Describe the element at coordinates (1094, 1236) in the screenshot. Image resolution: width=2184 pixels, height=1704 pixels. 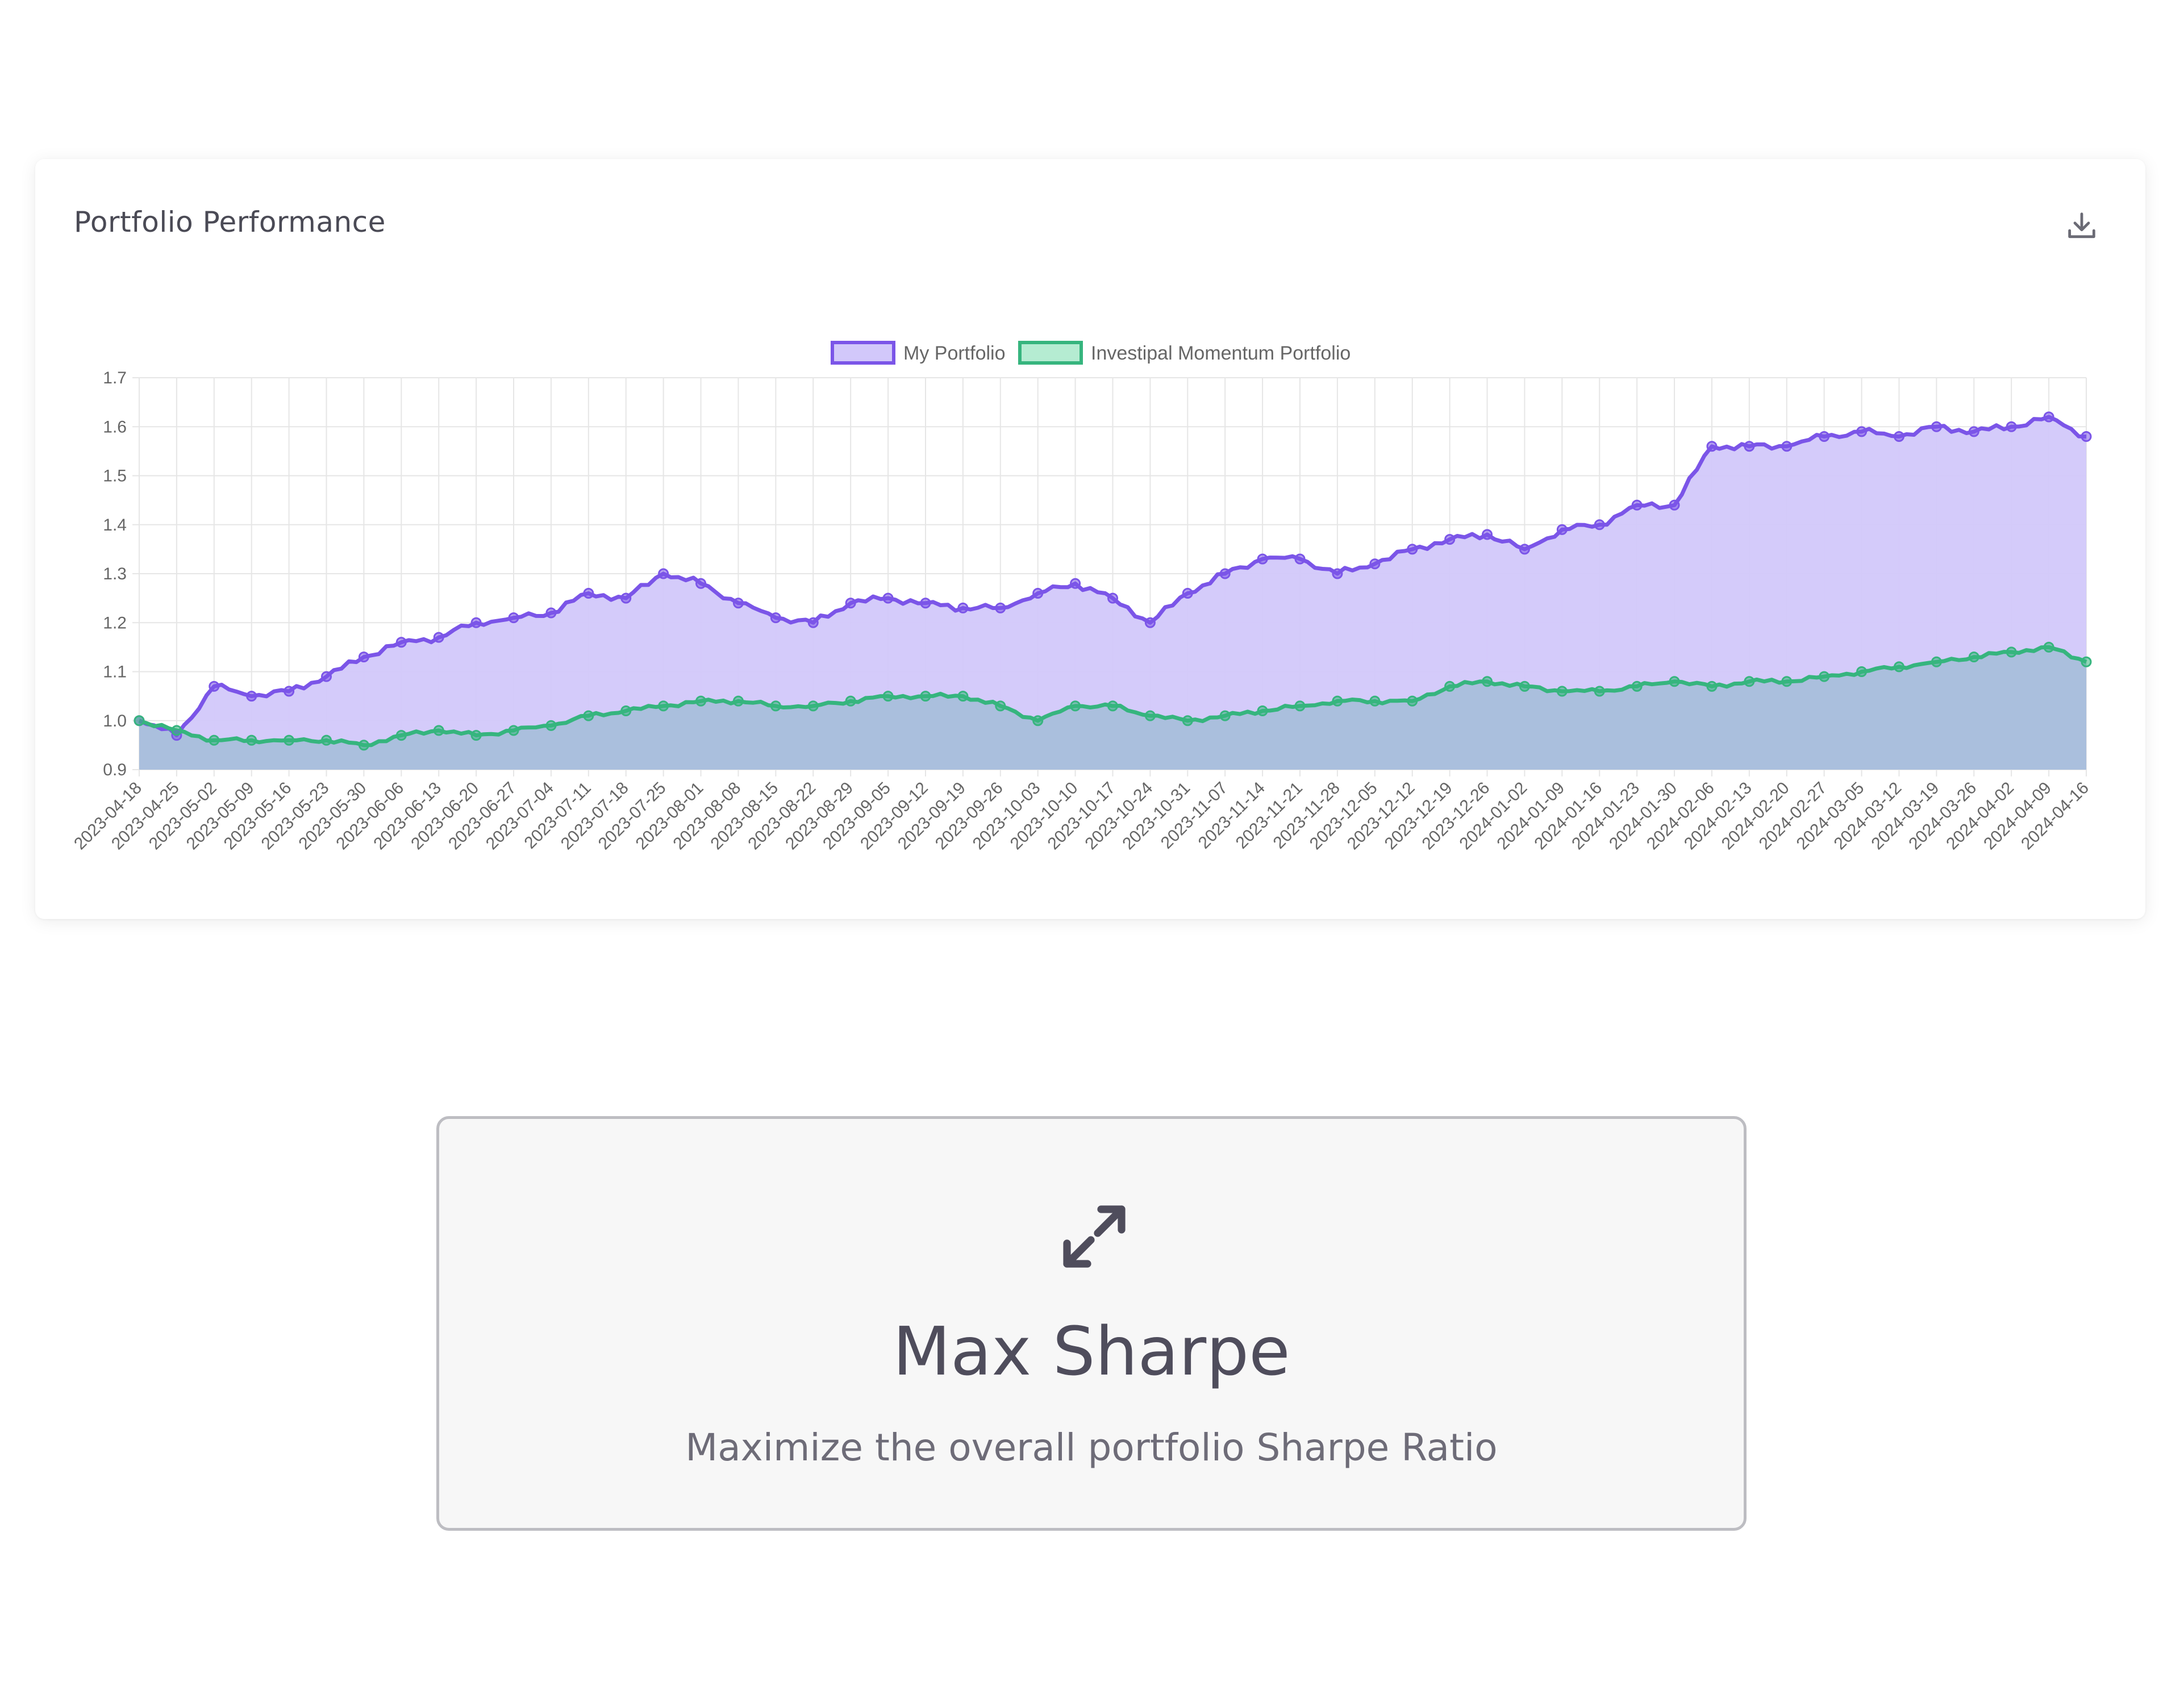
I see `expand-arrows-icon` at that location.